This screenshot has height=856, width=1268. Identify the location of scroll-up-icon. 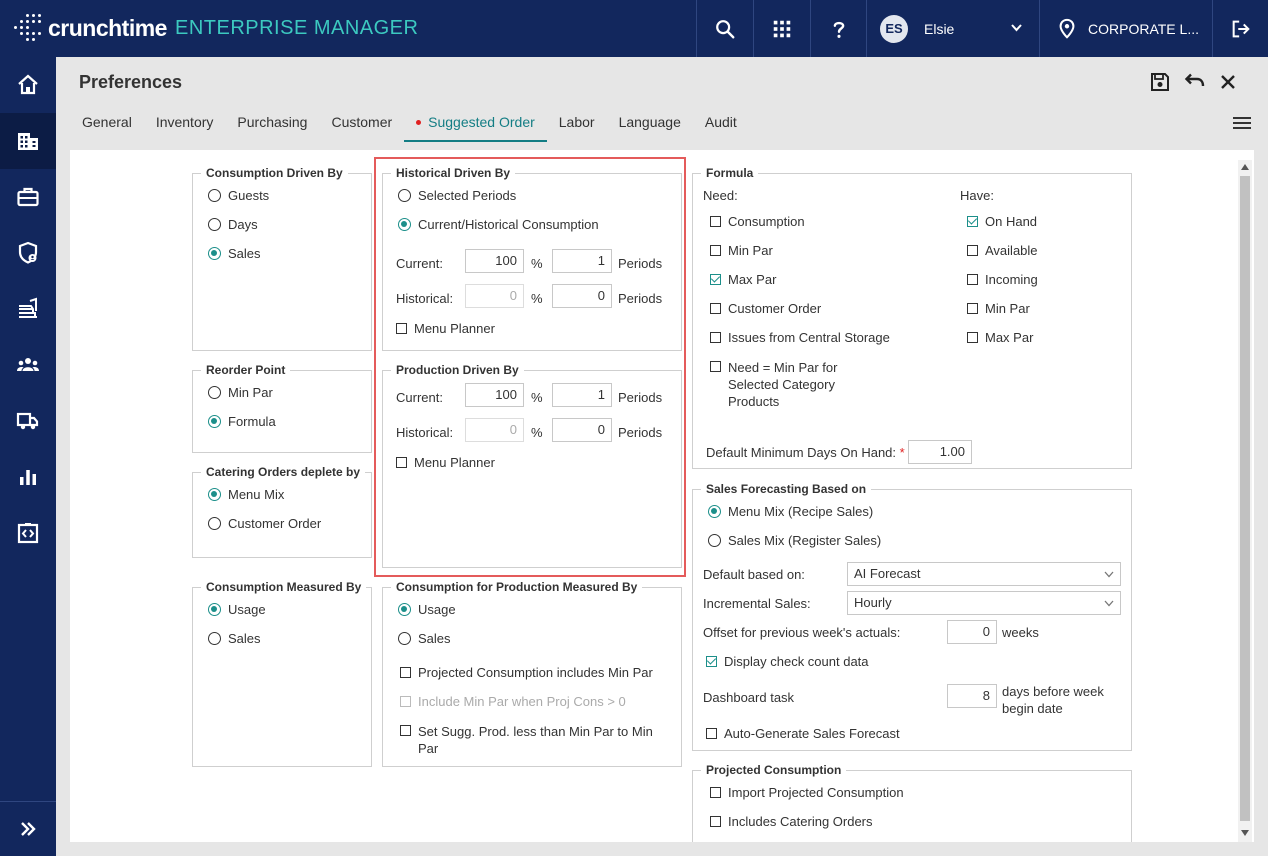
(1245, 167).